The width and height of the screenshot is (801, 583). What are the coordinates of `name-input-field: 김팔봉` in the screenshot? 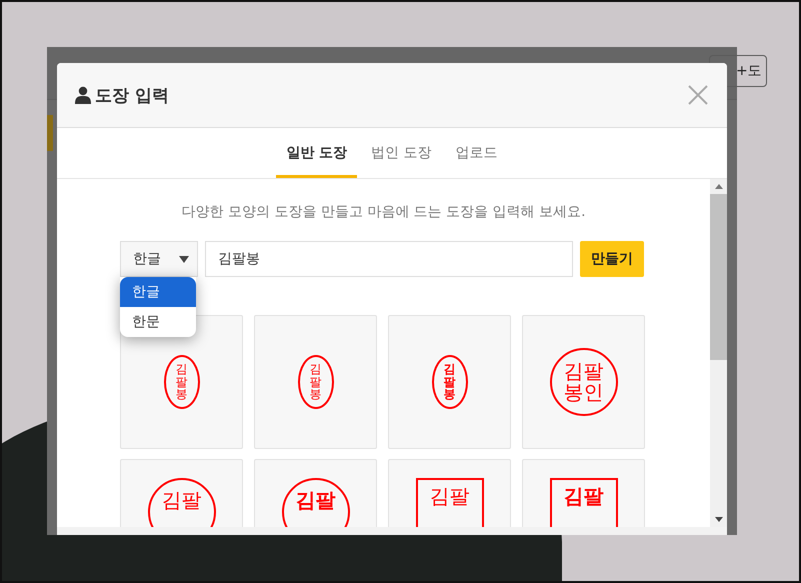 It's located at (389, 259).